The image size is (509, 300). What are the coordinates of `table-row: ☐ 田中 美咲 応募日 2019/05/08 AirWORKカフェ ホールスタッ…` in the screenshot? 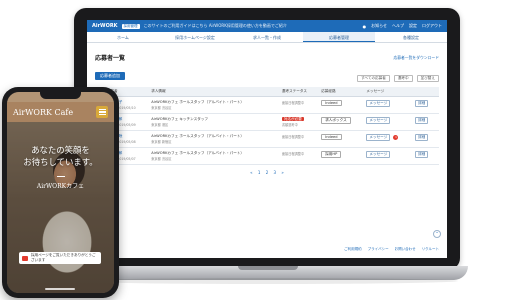 It's located at (267, 139).